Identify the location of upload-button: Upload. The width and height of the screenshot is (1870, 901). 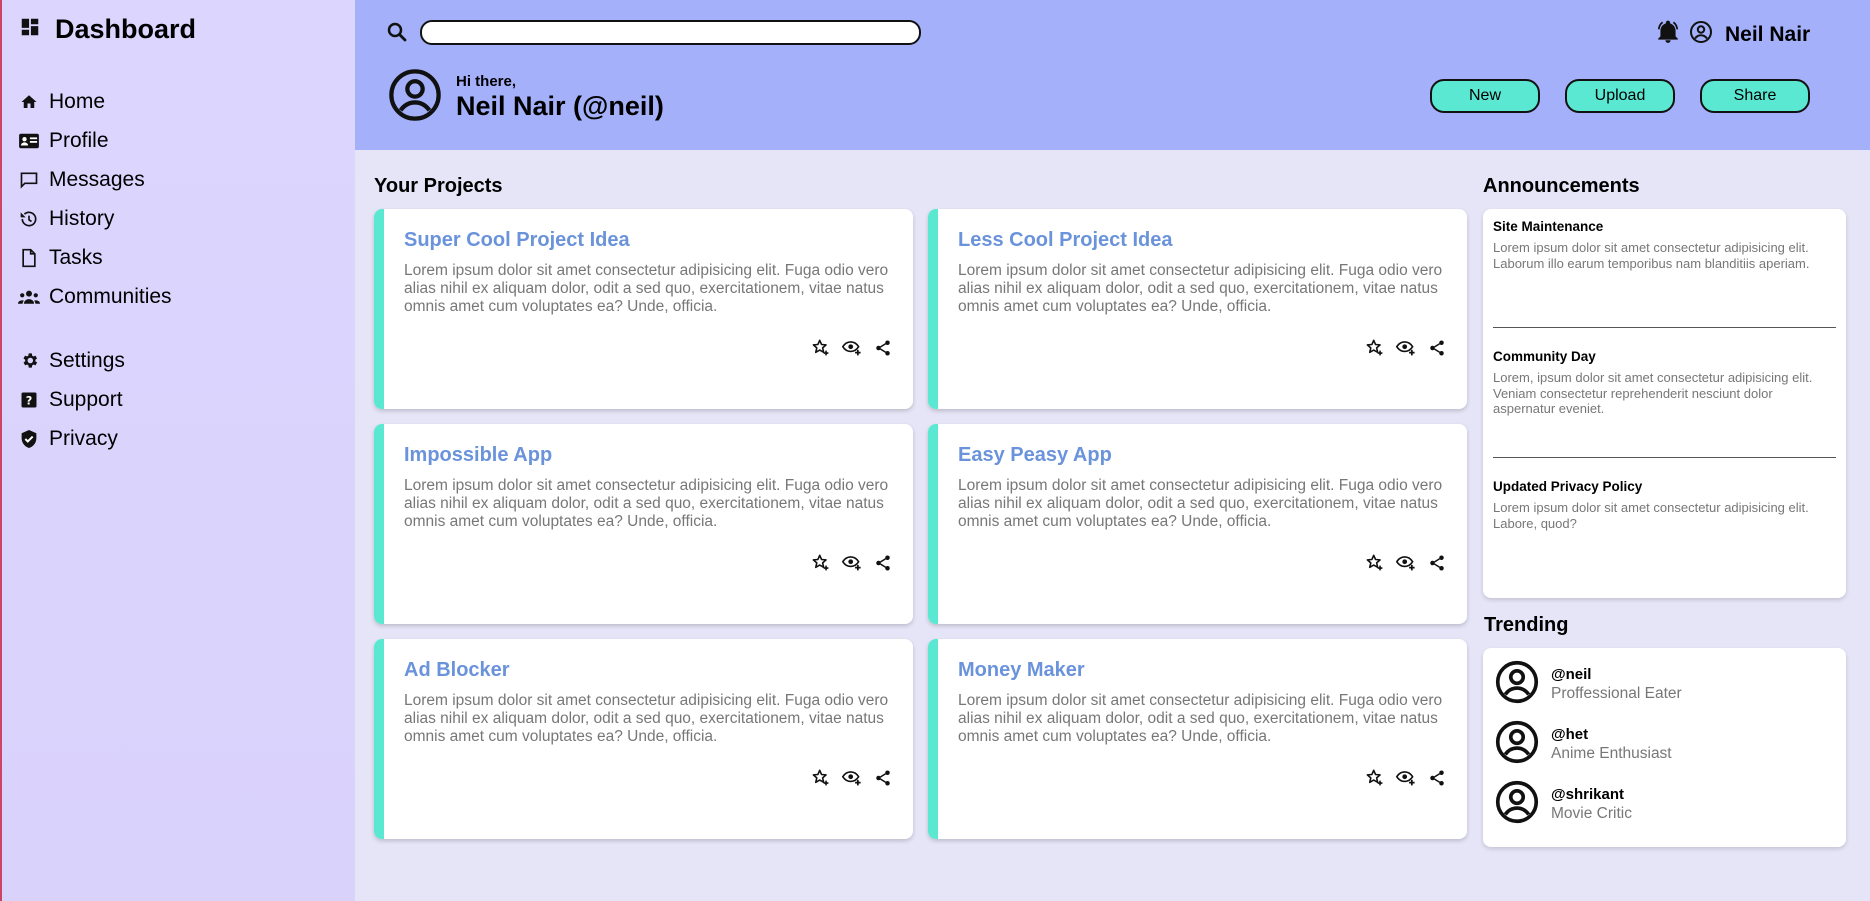
(1620, 96).